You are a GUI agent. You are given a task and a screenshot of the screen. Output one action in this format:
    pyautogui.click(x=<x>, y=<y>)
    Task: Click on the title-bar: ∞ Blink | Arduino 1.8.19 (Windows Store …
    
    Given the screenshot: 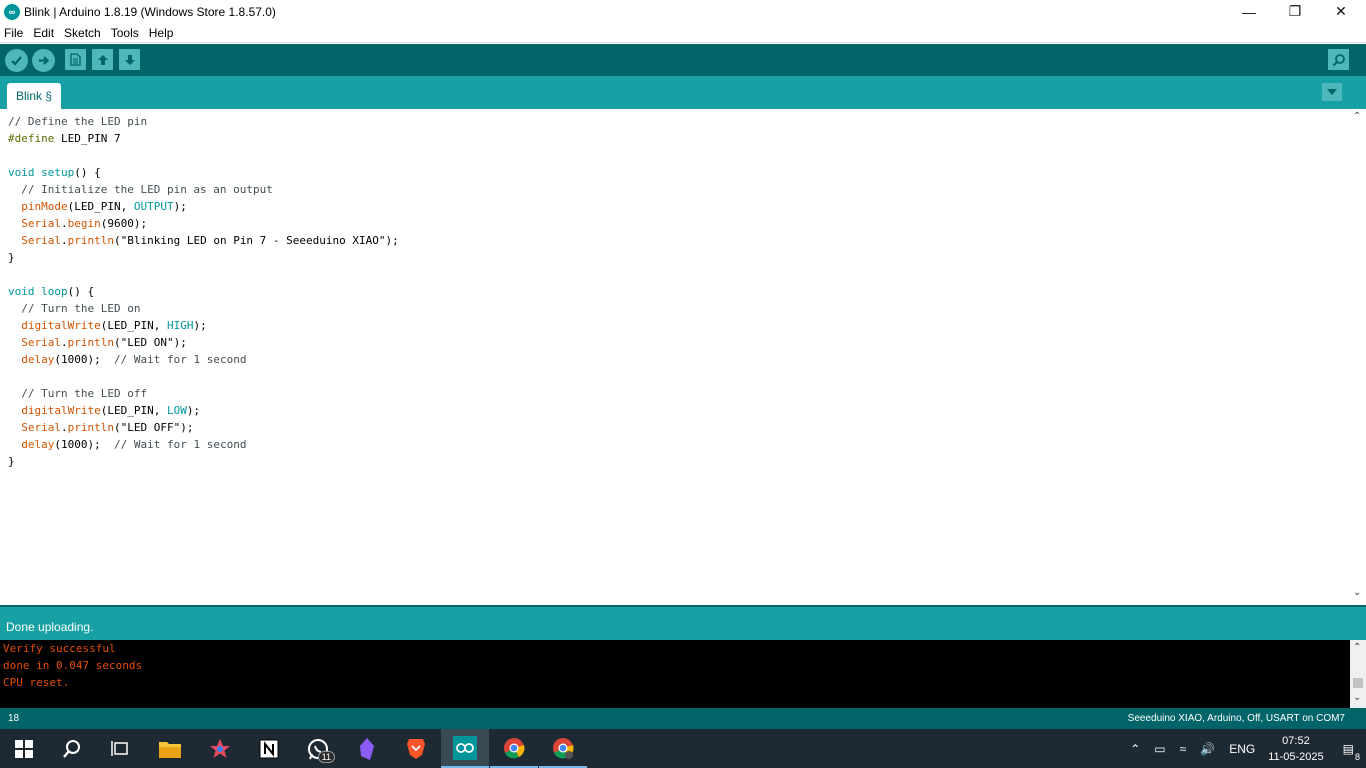 What is the action you would take?
    pyautogui.click(x=683, y=11)
    